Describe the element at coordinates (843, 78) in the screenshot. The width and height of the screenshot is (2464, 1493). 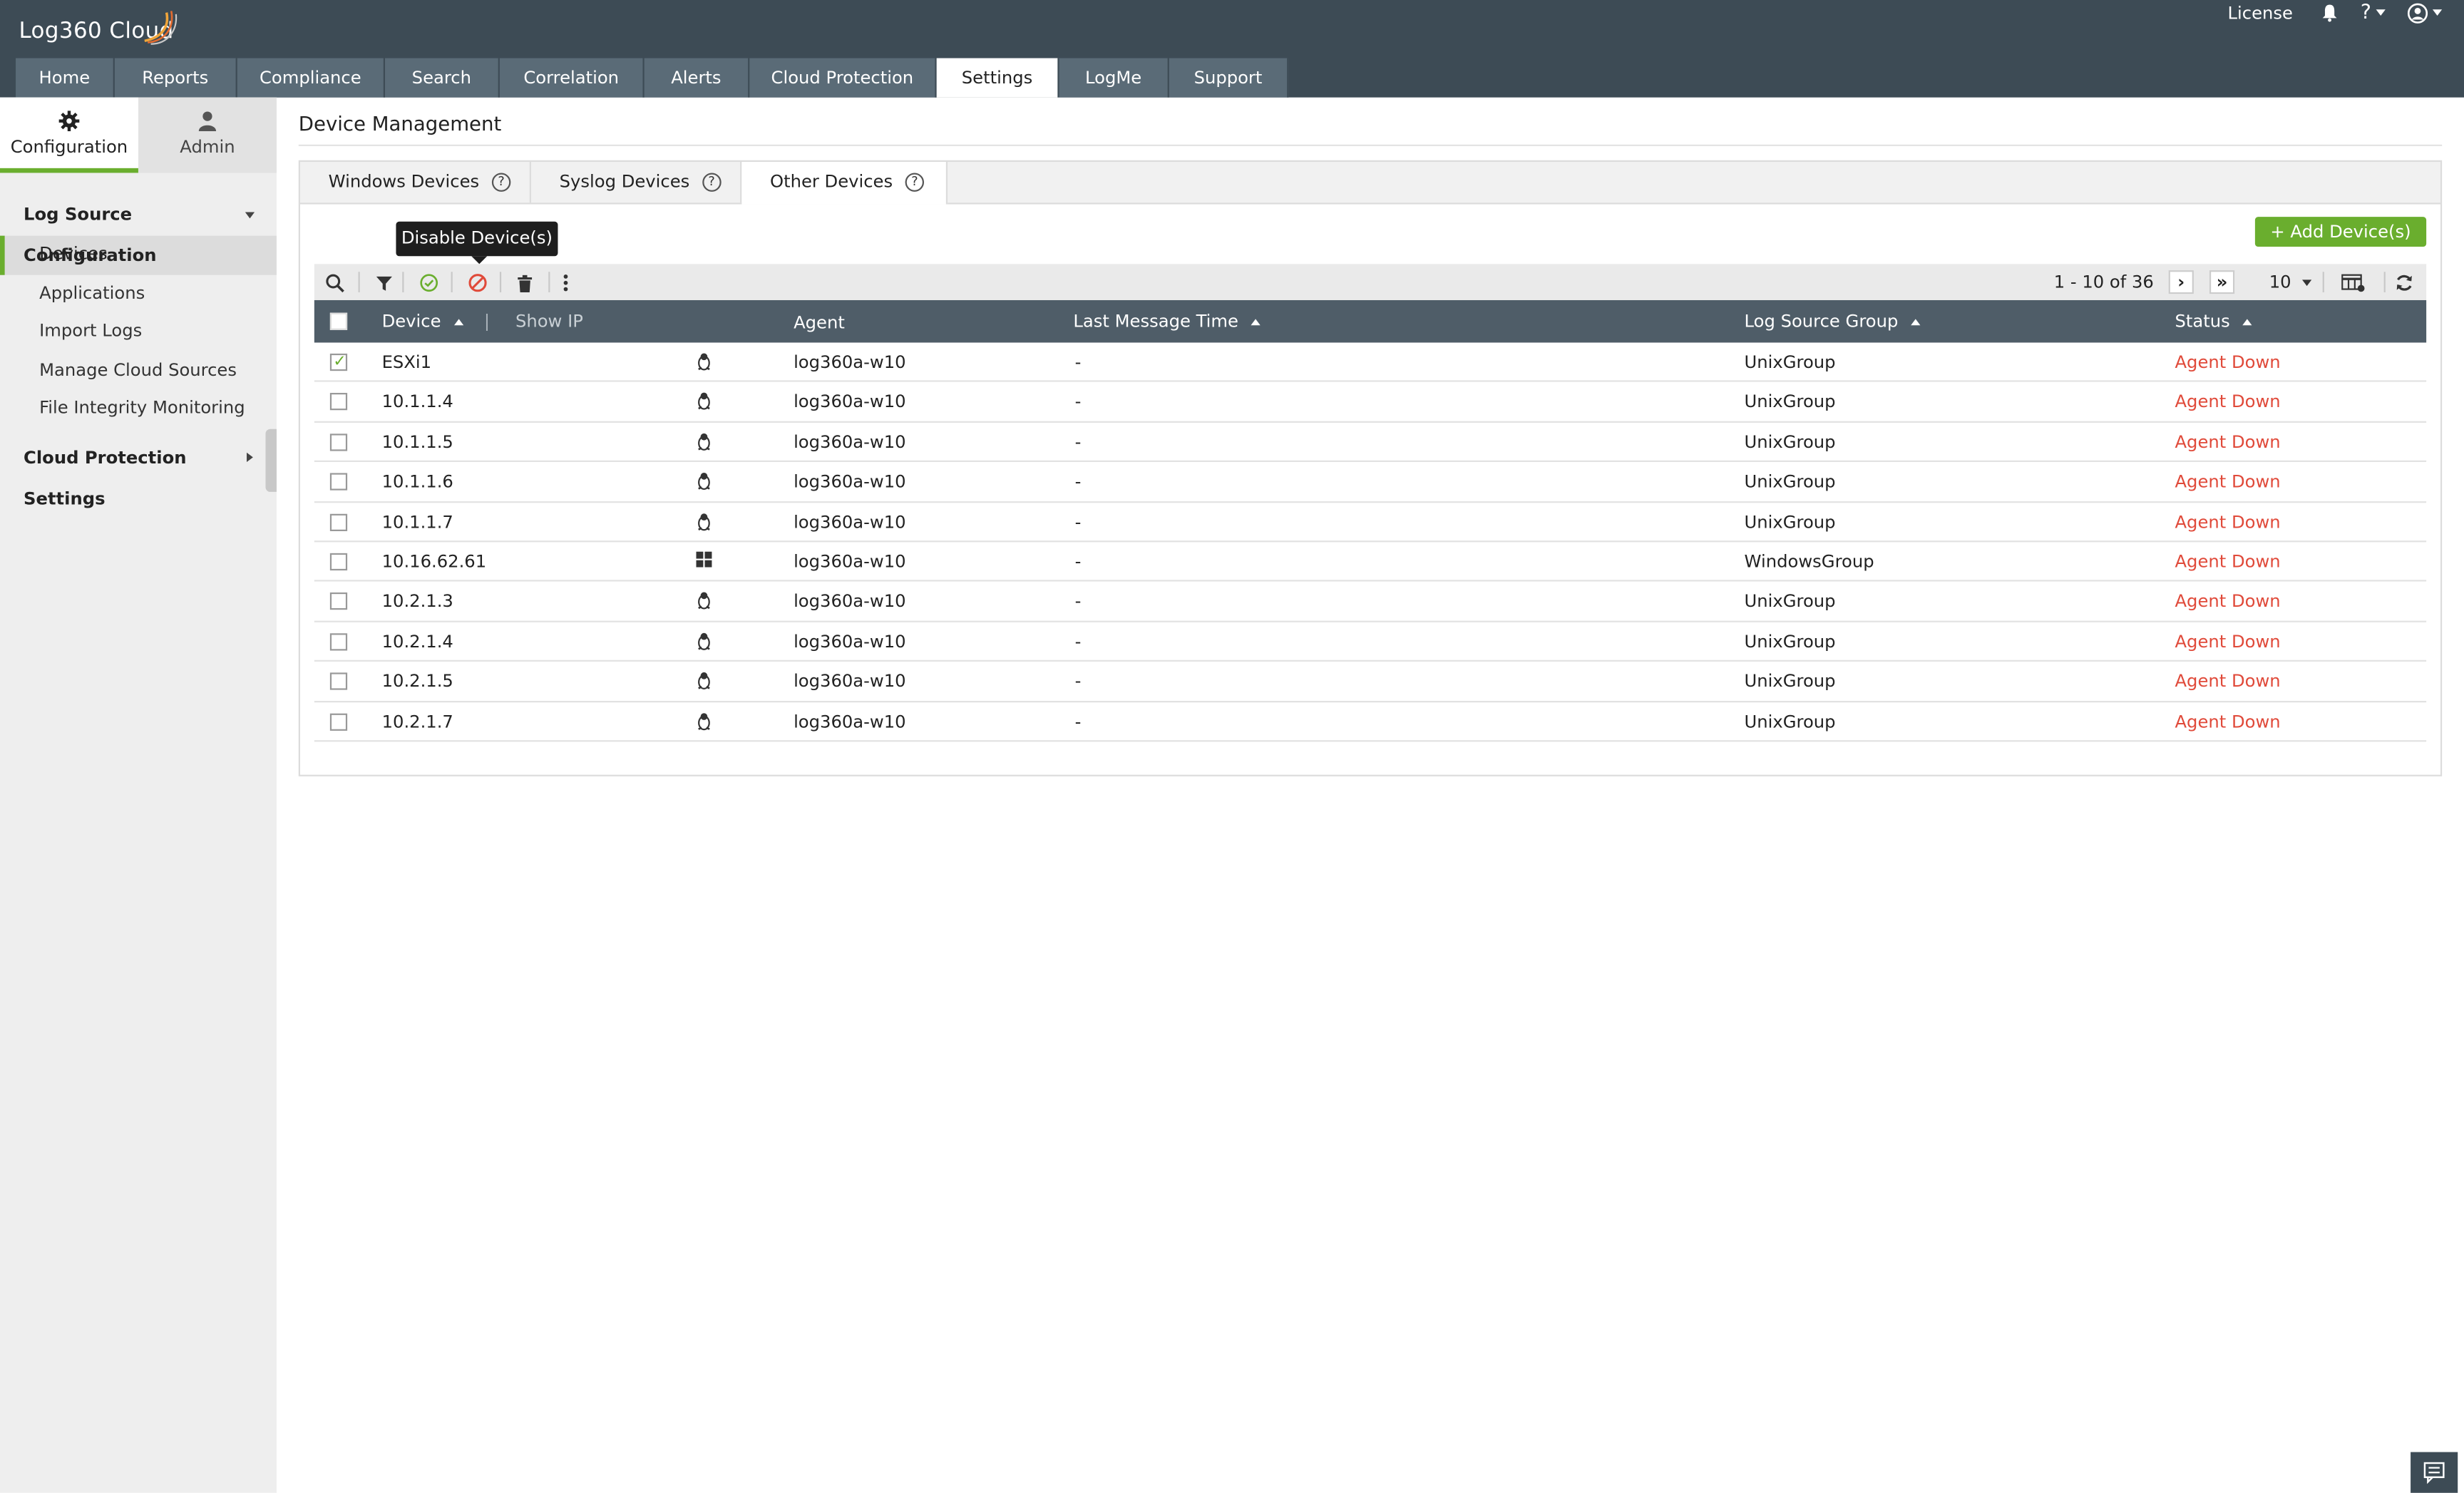
I see `tab-cloud-protection: Cloud Protection` at that location.